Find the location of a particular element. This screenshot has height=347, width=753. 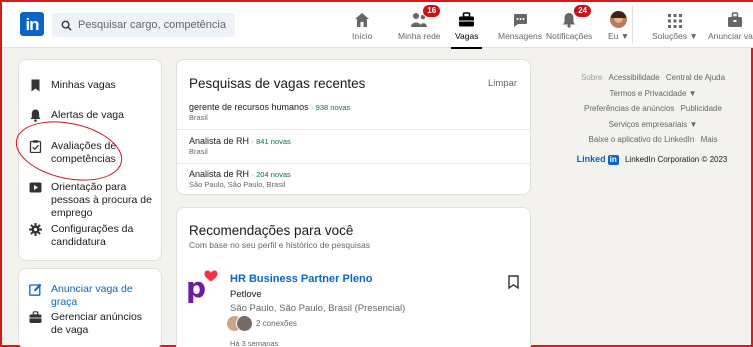

video-play-icon is located at coordinates (35, 187).